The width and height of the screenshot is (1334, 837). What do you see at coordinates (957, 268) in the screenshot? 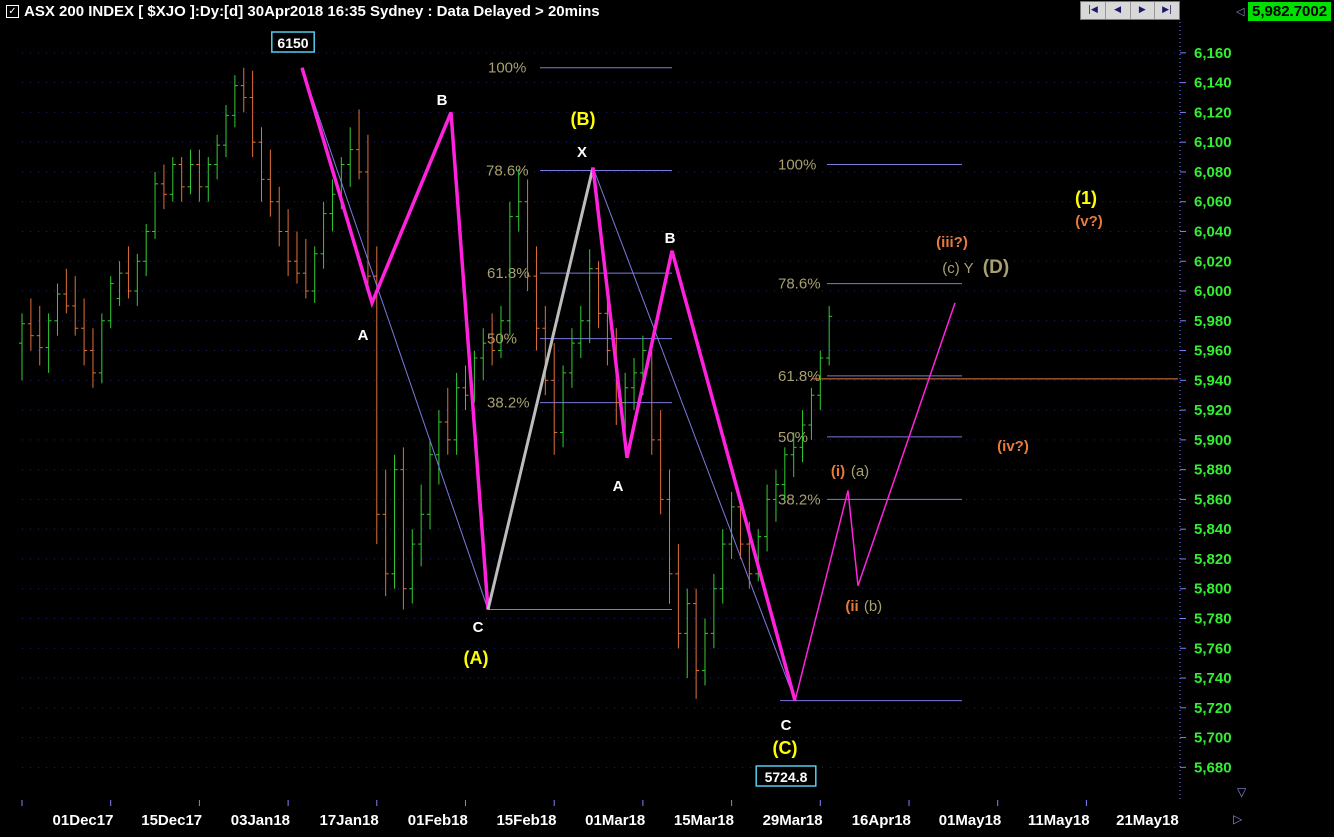
I see `wave-label: (c) Y` at bounding box center [957, 268].